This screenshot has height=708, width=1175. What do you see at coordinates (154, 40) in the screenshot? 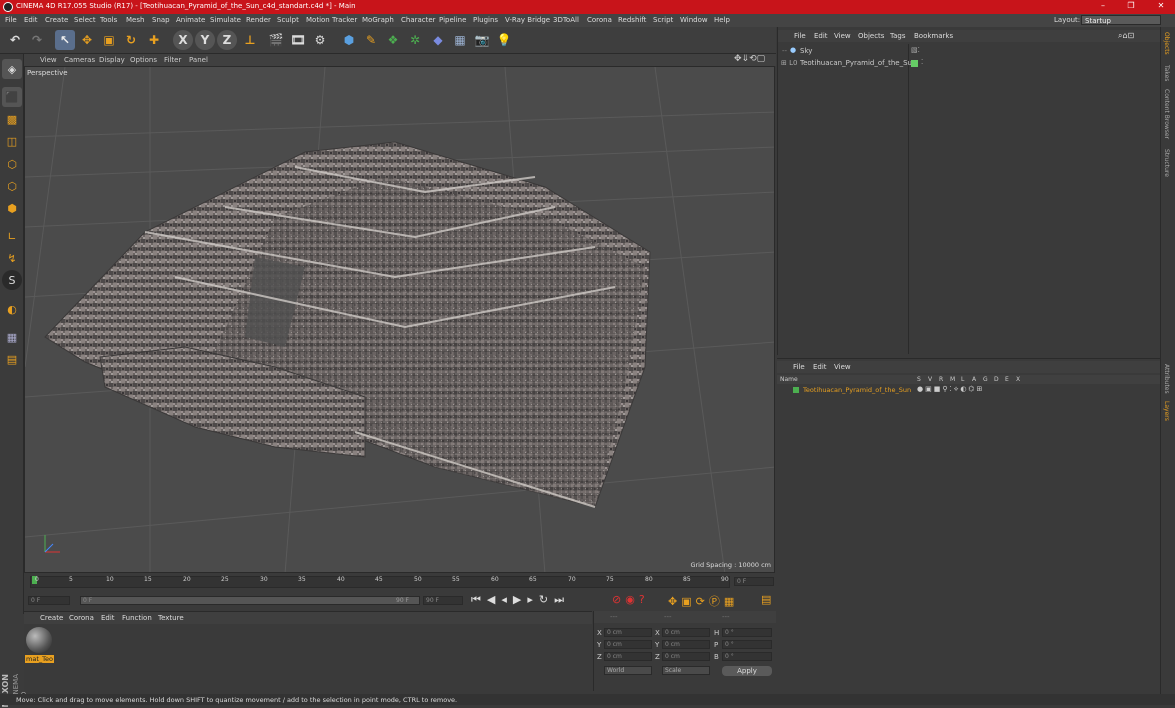
I see `add-tool-icon: ✚` at bounding box center [154, 40].